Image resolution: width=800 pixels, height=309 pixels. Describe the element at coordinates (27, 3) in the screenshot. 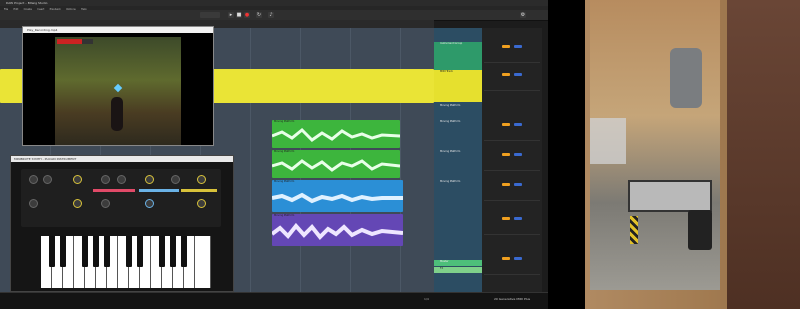

I see `window-title: DAW Project – Bitwig Studio` at that location.